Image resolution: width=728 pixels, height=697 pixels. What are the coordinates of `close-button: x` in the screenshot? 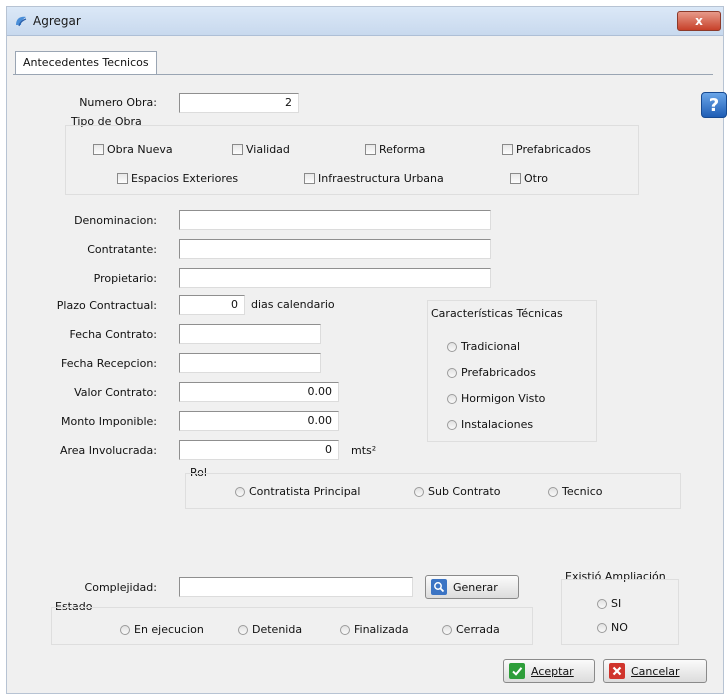 It's located at (699, 21).